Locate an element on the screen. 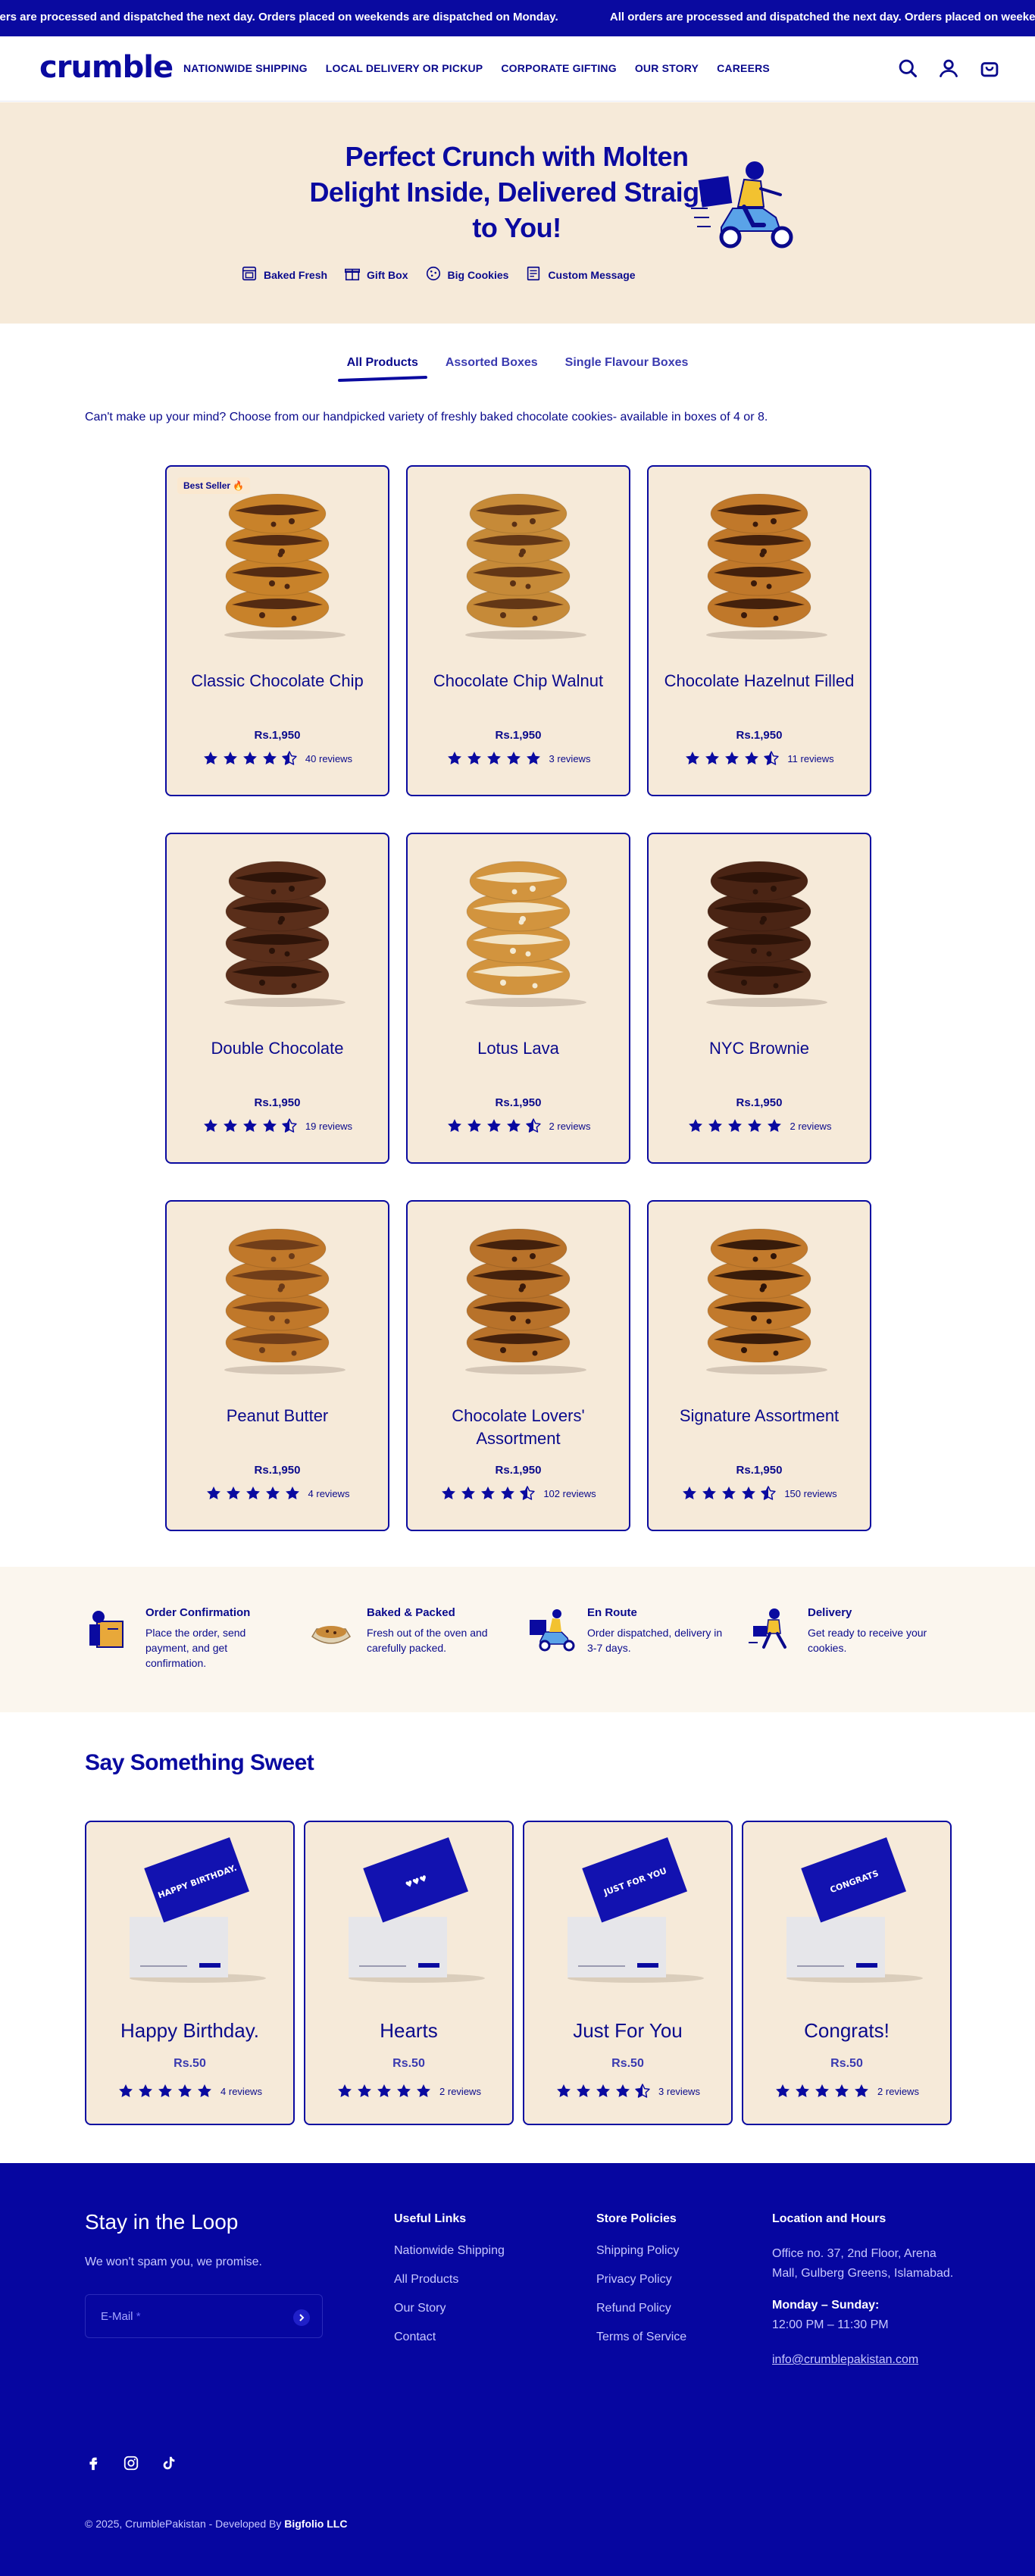 This screenshot has width=1035, height=2576. arrow-right-icon is located at coordinates (302, 2317).